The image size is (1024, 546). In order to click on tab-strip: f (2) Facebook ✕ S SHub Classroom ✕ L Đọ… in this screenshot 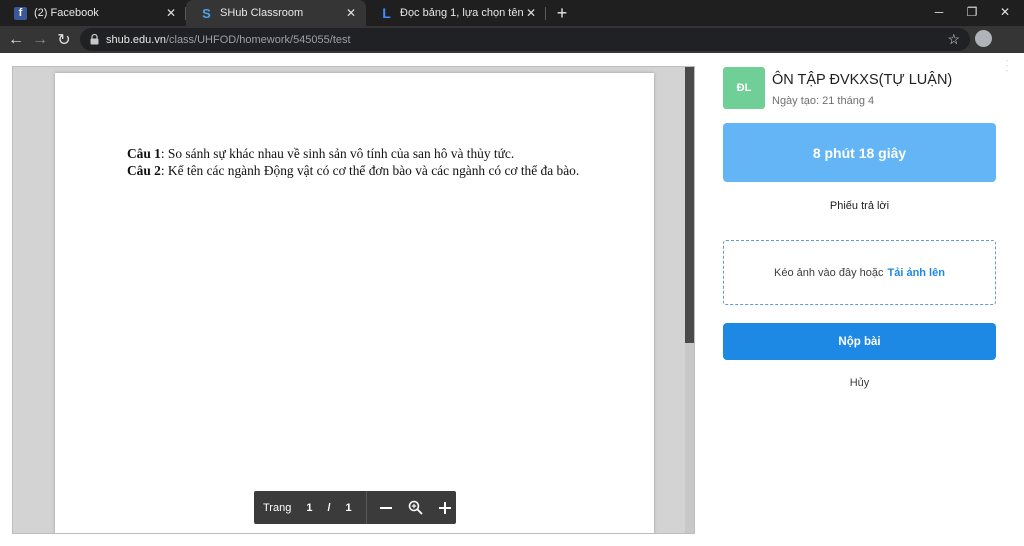, I will do `click(512, 13)`.